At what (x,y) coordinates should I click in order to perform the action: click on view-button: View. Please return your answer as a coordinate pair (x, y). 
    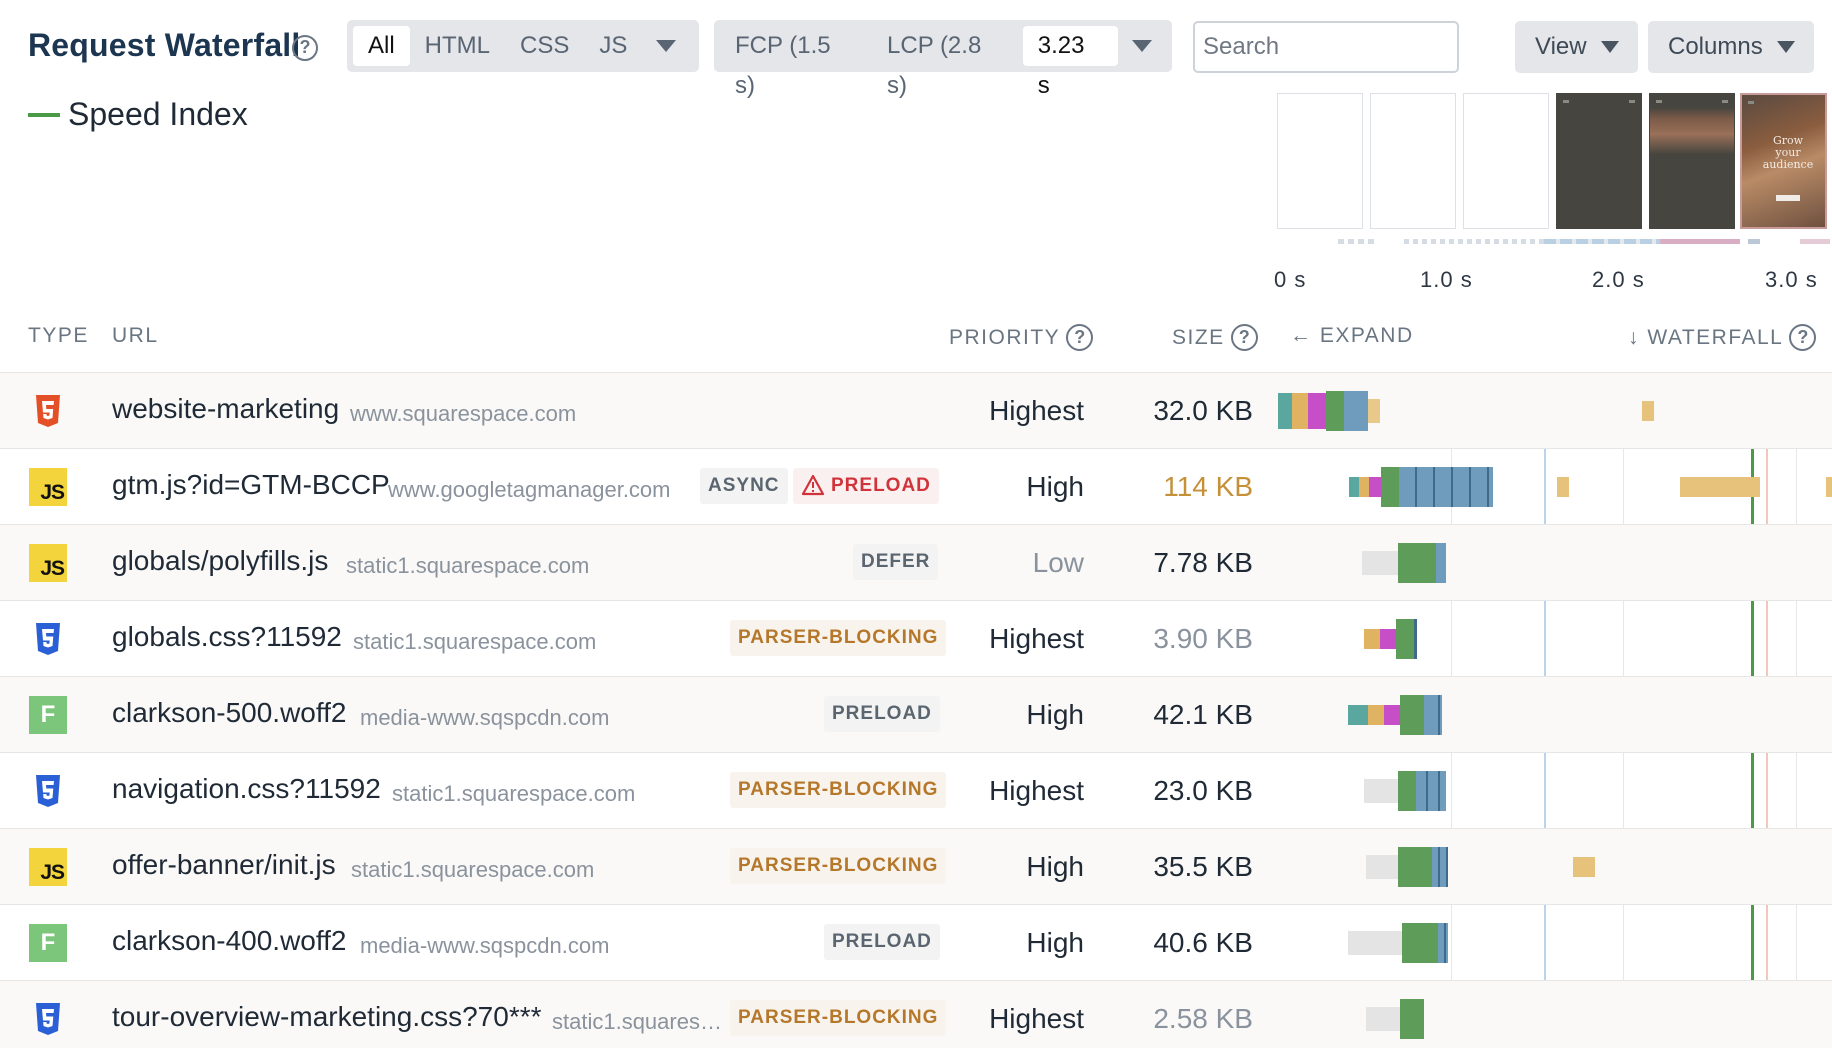
    Looking at the image, I should click on (1576, 47).